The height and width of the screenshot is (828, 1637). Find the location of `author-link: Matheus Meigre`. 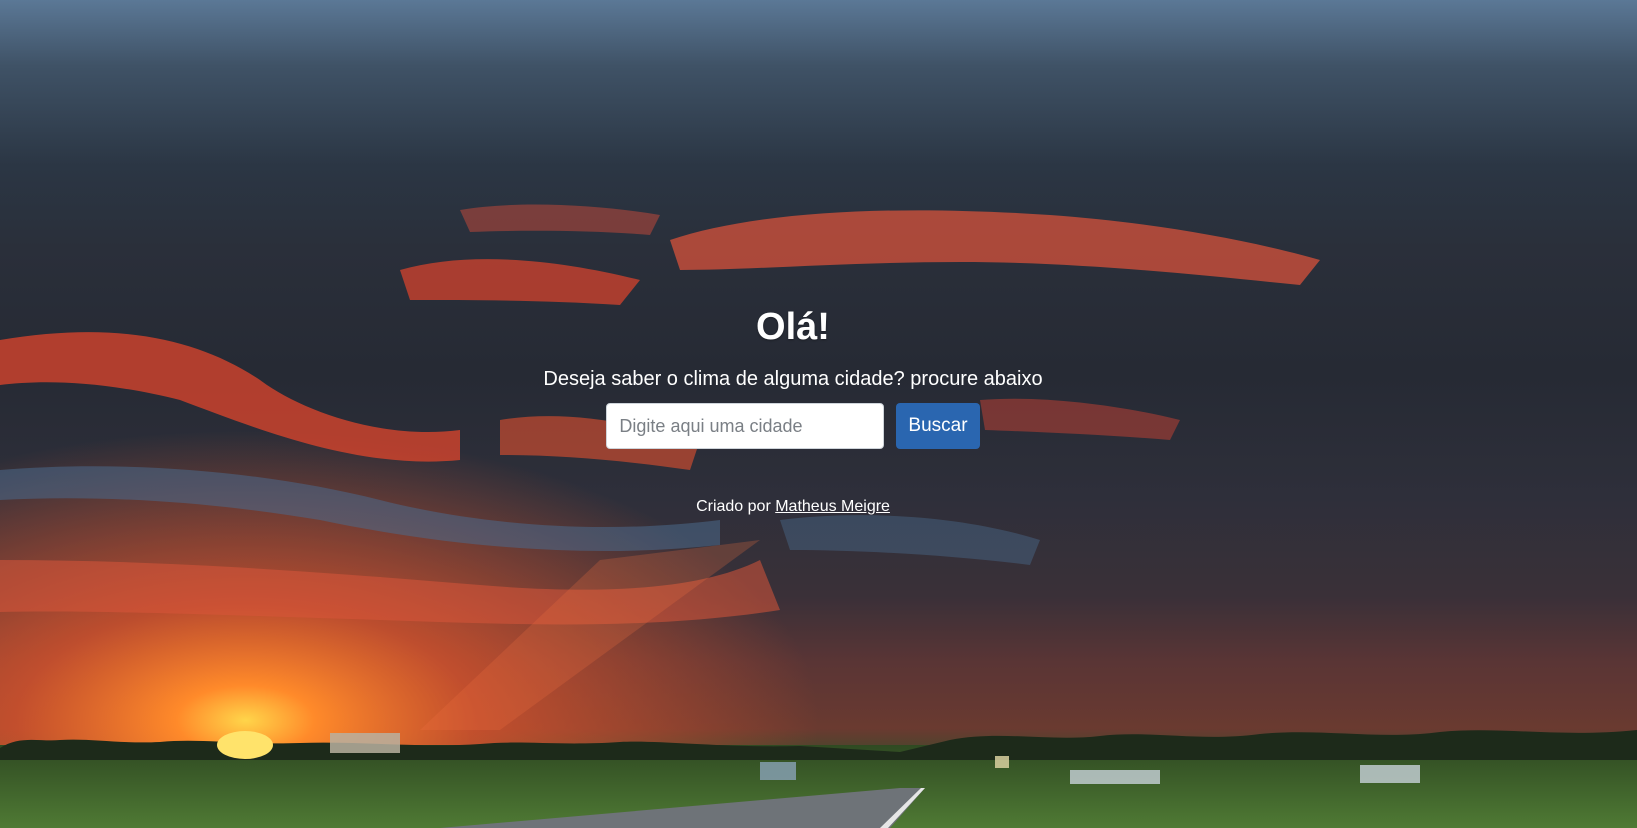

author-link: Matheus Meigre is located at coordinates (832, 506).